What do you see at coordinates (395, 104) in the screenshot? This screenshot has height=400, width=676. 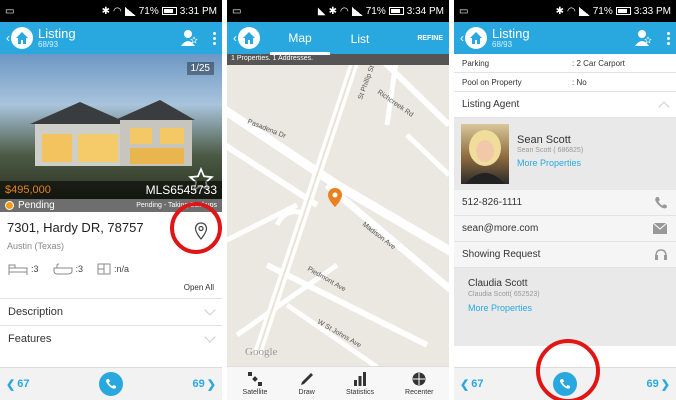 I see `street-label: Richcreek Rd` at bounding box center [395, 104].